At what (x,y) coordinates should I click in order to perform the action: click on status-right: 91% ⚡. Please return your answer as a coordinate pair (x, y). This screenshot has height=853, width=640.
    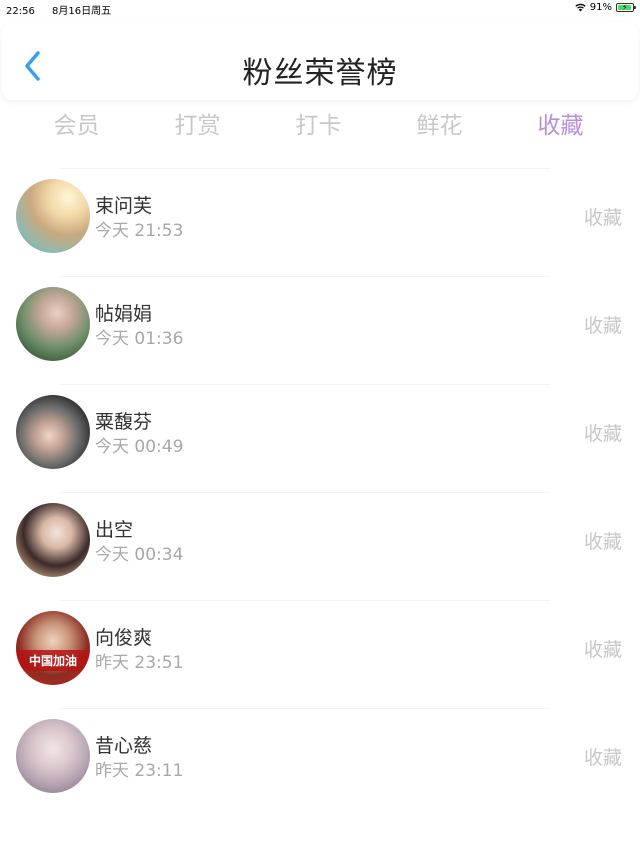
    Looking at the image, I should click on (605, 7).